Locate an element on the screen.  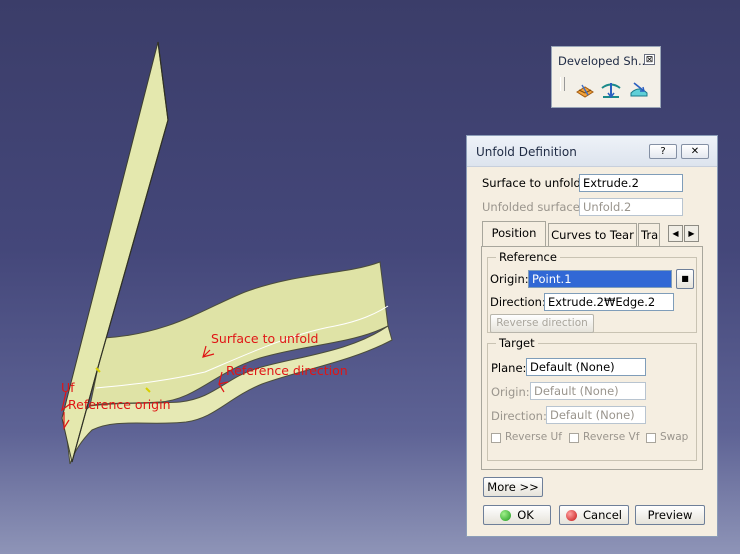
target-origin-field: Default (None) is located at coordinates (588, 391).